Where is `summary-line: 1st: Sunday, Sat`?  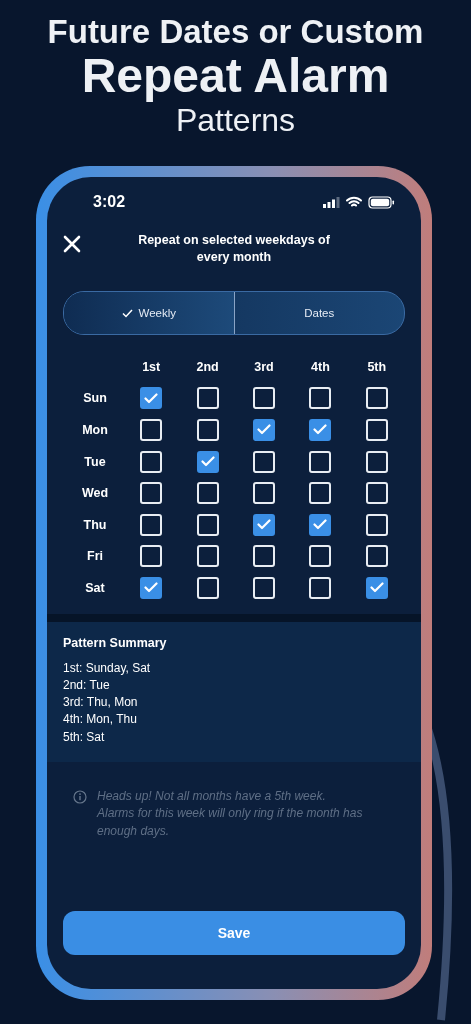 summary-line: 1st: Sunday, Sat is located at coordinates (107, 668).